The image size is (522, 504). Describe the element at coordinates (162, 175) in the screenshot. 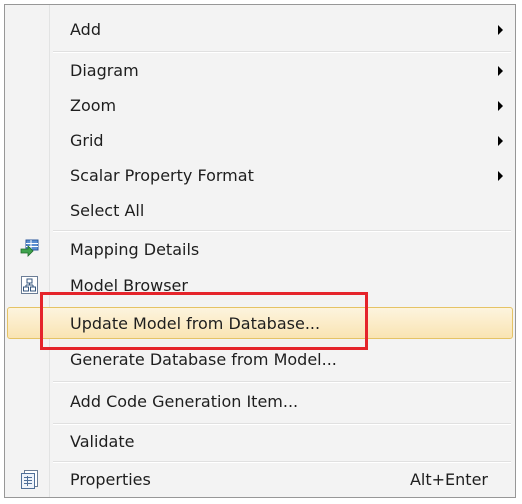

I see `menu-item-label: Scalar Property Format` at that location.